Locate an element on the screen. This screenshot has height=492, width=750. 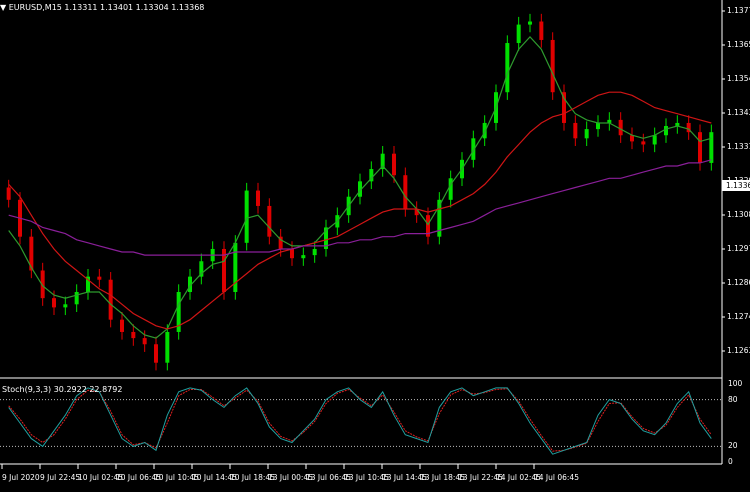
price-axis-label: 1.12975 is located at coordinates (738, 248).